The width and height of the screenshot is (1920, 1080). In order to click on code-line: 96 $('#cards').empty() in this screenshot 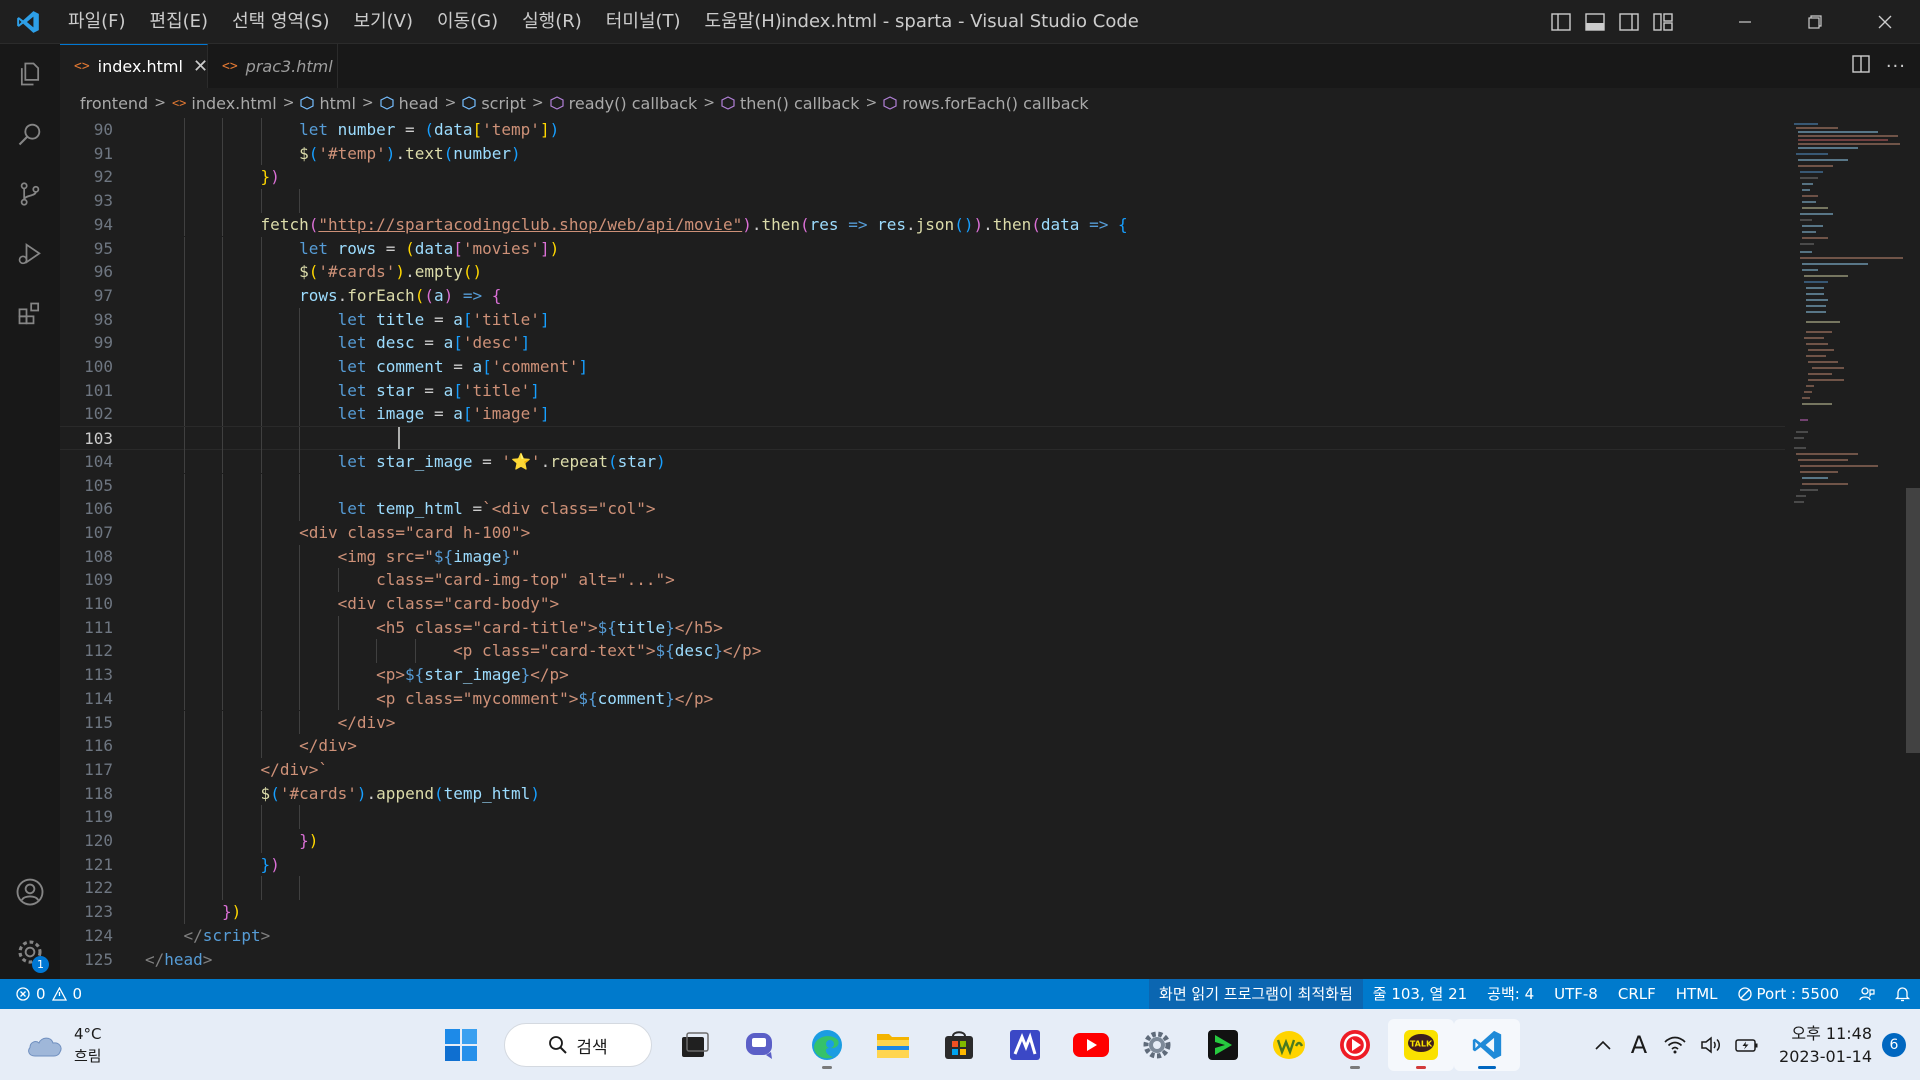, I will do `click(922, 272)`.